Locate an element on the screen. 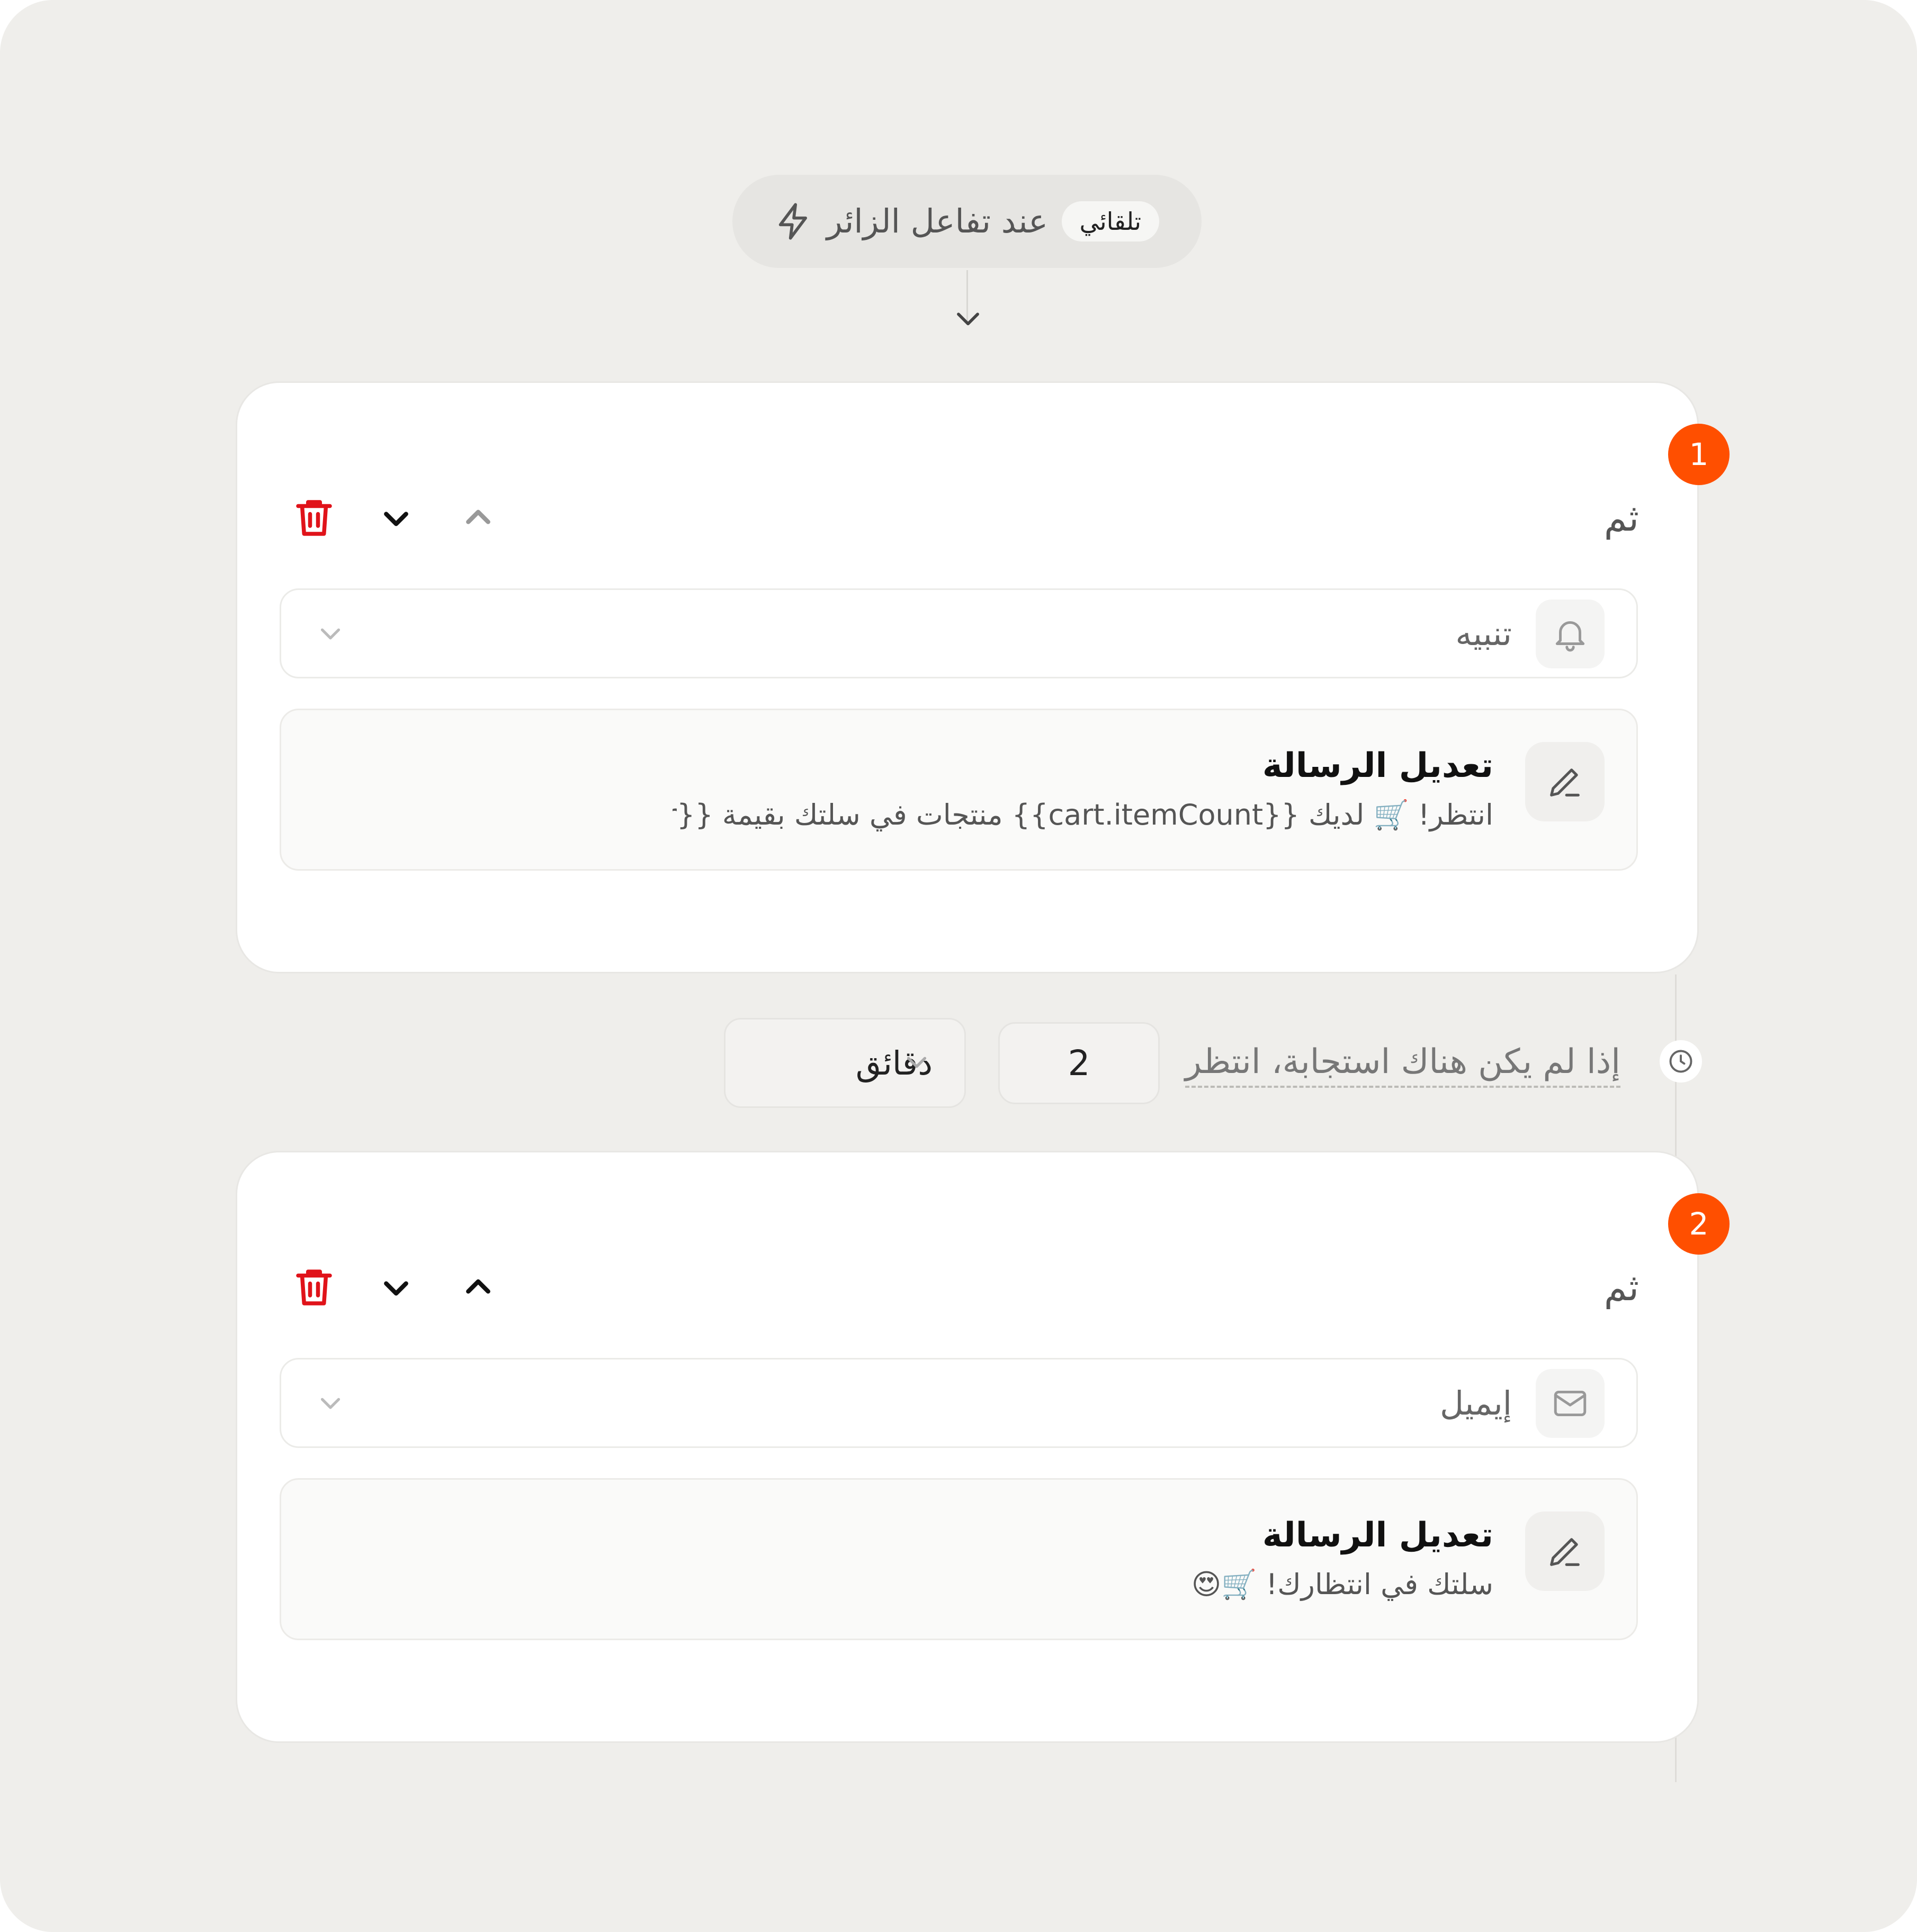 The image size is (1917, 1932). channel-select-value: إيميل is located at coordinates (1476, 1403).